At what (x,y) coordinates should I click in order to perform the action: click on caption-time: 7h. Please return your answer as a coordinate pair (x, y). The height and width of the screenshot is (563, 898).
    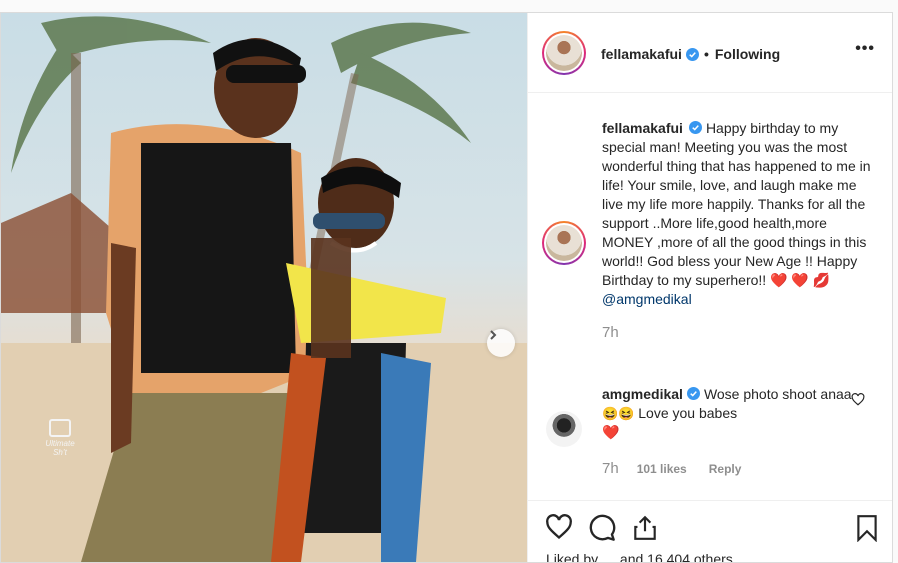
    Looking at the image, I should click on (739, 332).